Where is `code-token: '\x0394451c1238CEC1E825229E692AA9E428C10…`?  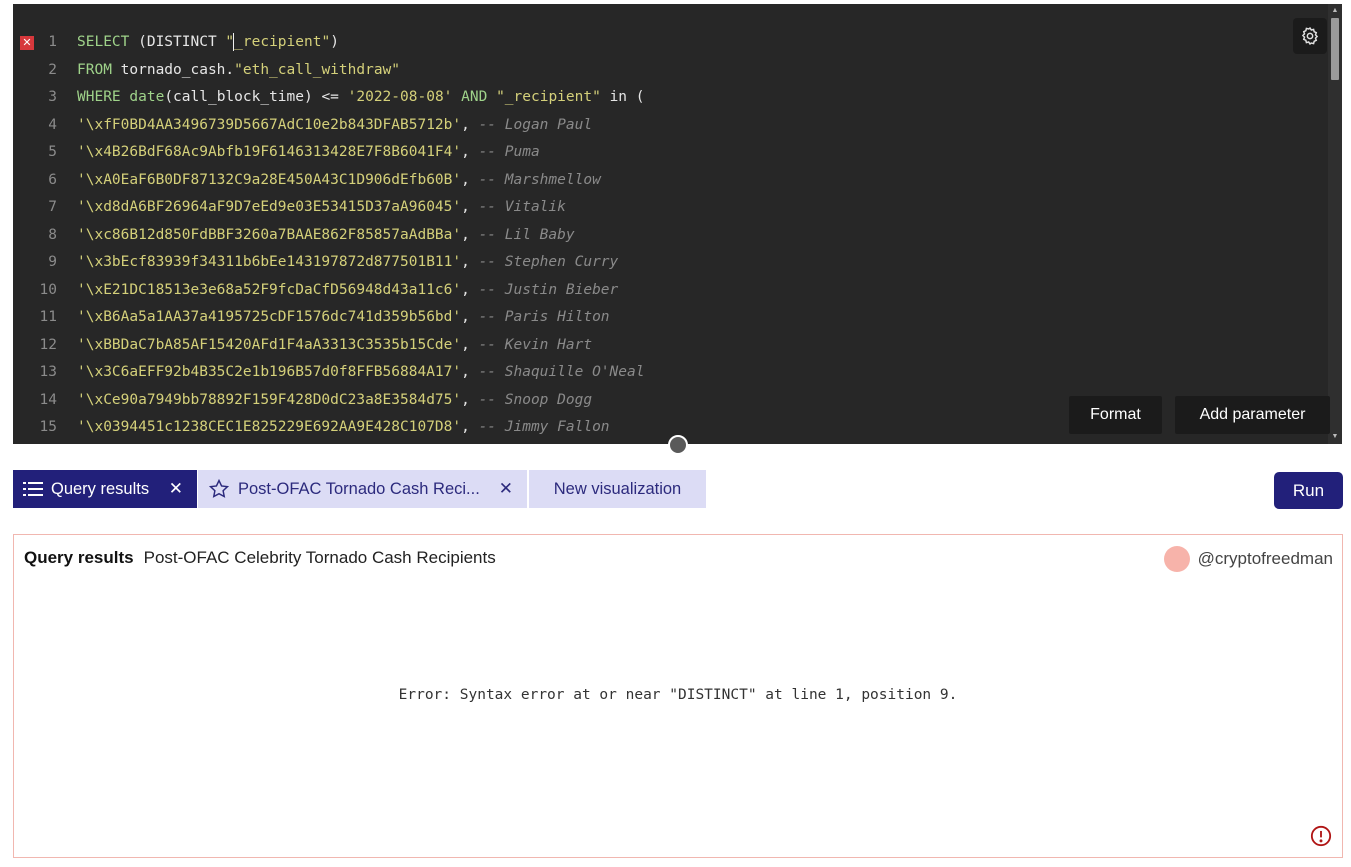 code-token: '\x0394451c1238CEC1E825229E692AA9E428C10… is located at coordinates (269, 427).